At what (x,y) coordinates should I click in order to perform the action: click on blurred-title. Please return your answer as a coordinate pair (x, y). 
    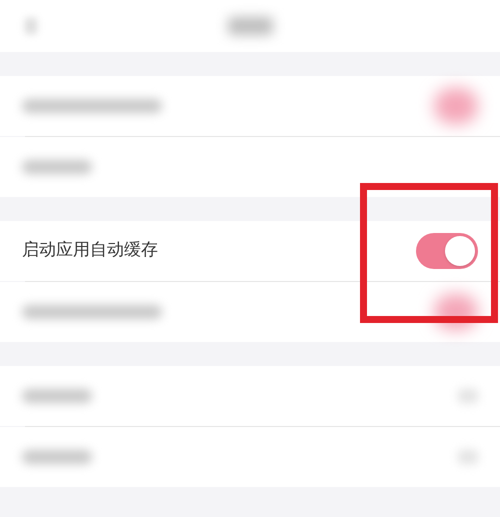
    Looking at the image, I should click on (250, 26).